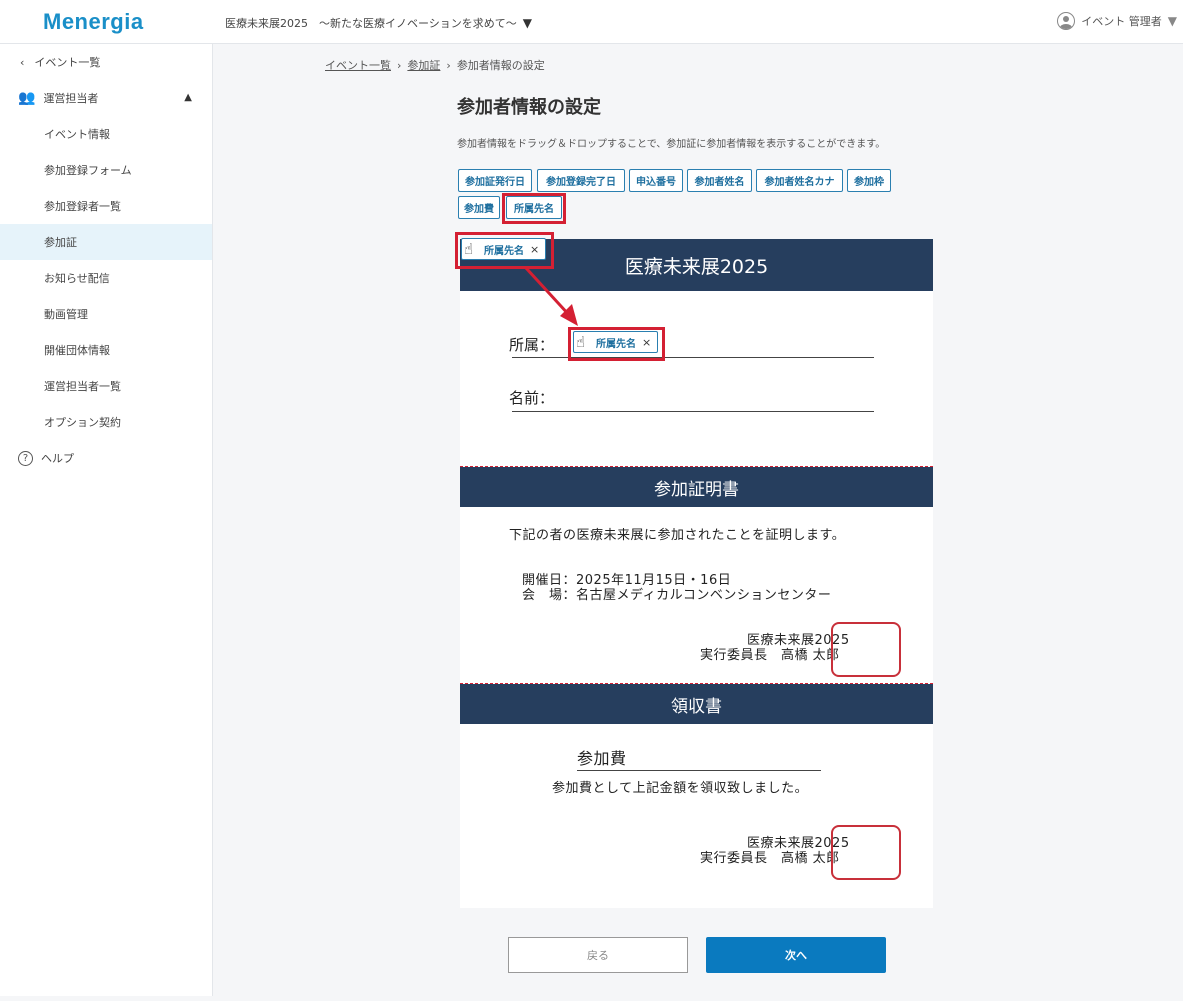 Image resolution: width=1183 pixels, height=1001 pixels. I want to click on sidebar-item-notifications: お知らせ配信, so click(106, 278).